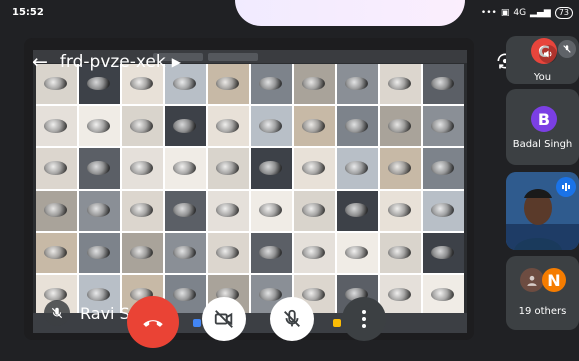 The height and width of the screenshot is (361, 579). I want to click on status-icons: ••• ▣ 4G ▂▄▆ 73, so click(527, 13).